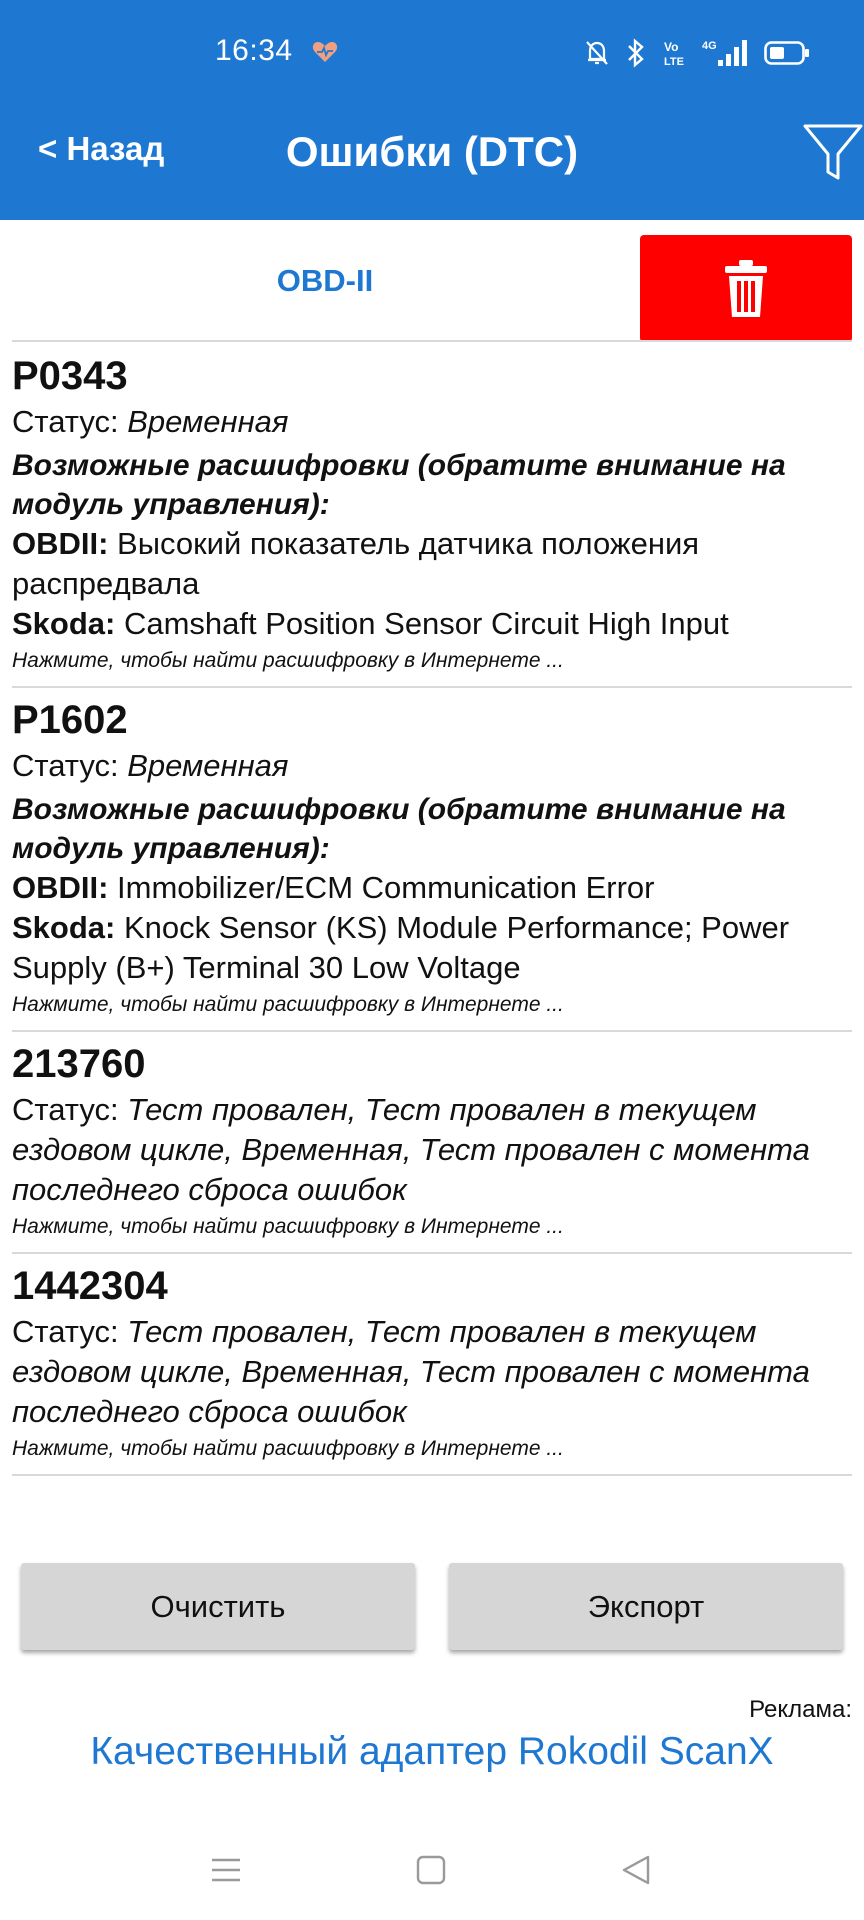 The height and width of the screenshot is (1920, 864). I want to click on app-header: 16:34 Vo LTE 4G < Назад Ошибки (DTC), so click(432, 110).